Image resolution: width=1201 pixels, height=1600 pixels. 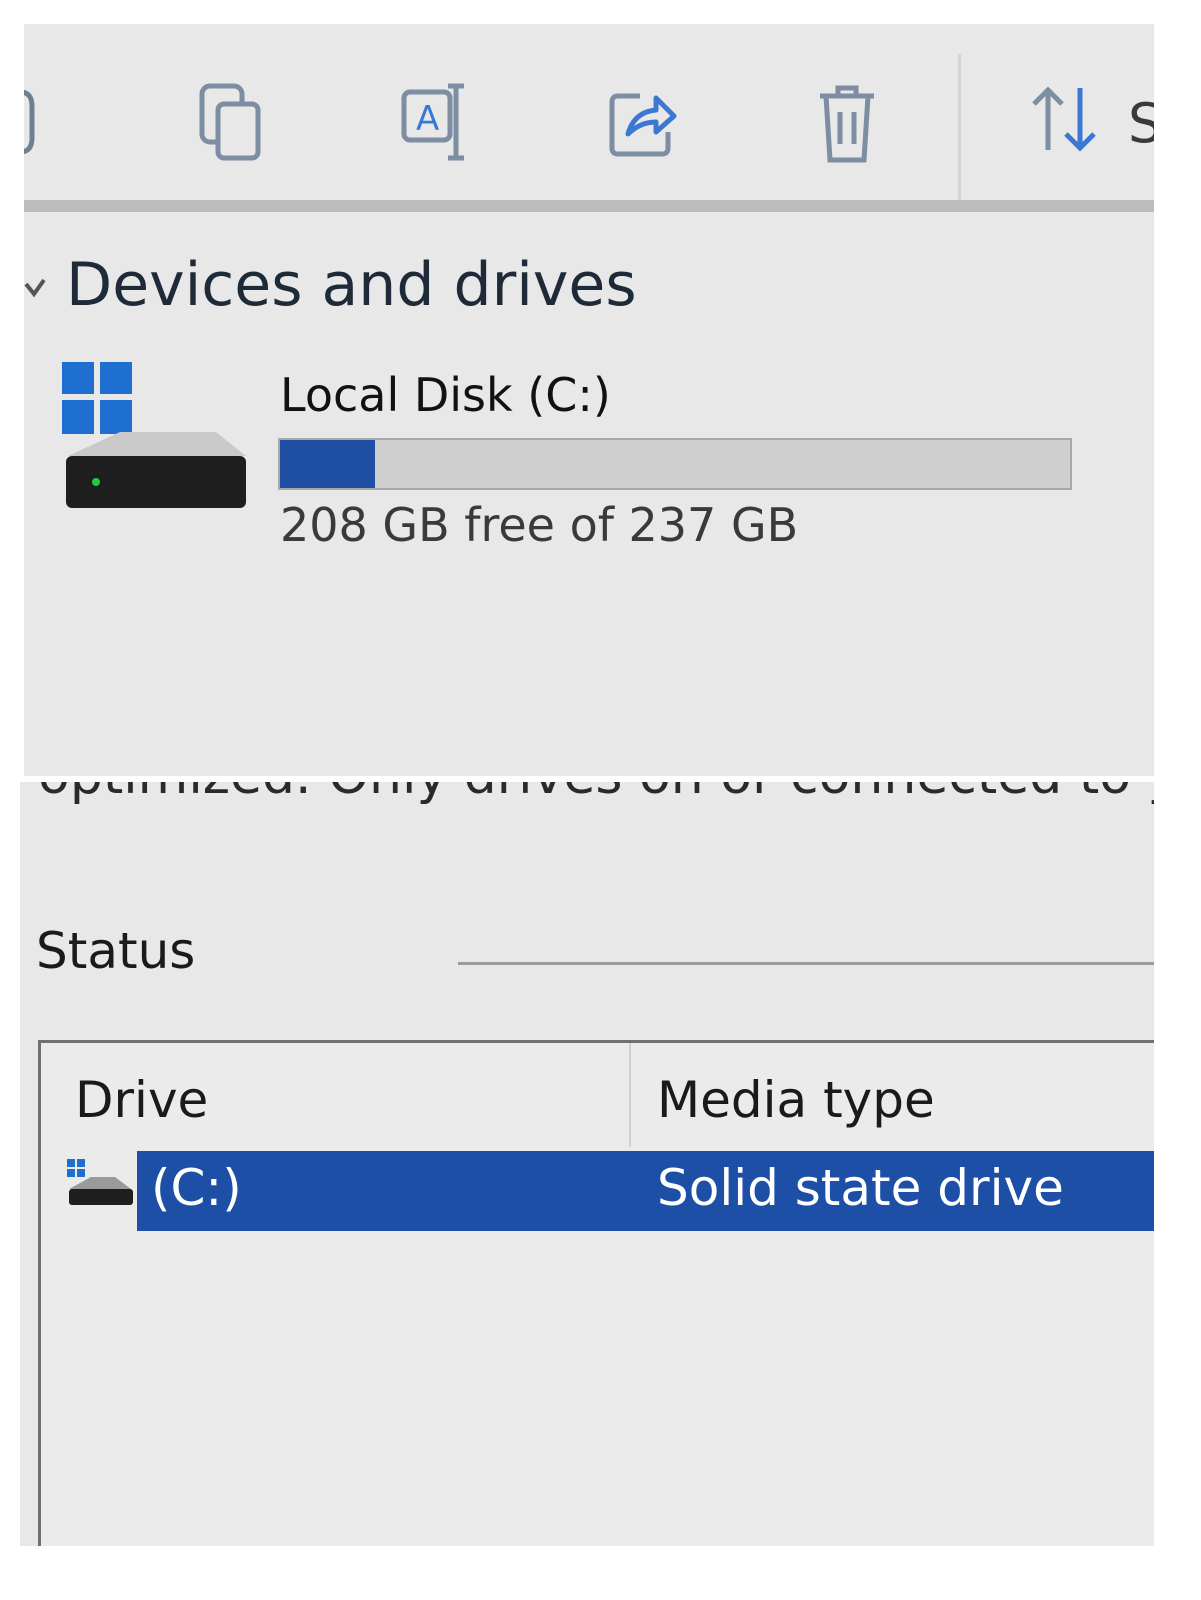 What do you see at coordinates (427, 119) in the screenshot?
I see `svg-text: A` at bounding box center [427, 119].